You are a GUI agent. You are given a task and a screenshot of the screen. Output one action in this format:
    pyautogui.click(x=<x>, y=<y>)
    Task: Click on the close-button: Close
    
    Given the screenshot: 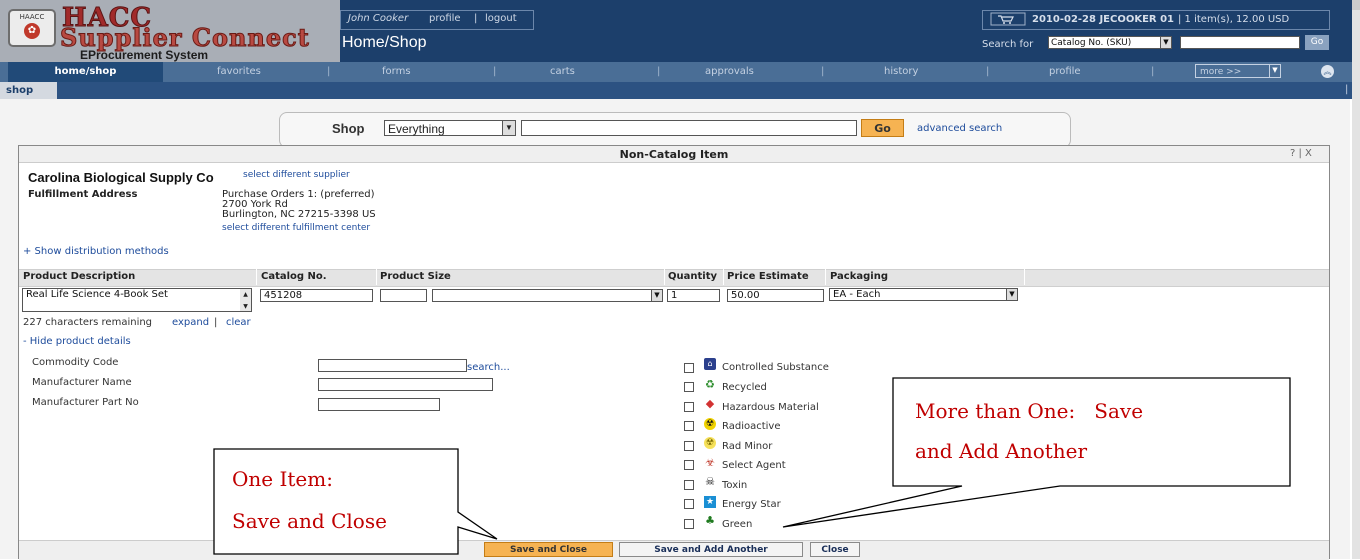 What is the action you would take?
    pyautogui.click(x=835, y=549)
    